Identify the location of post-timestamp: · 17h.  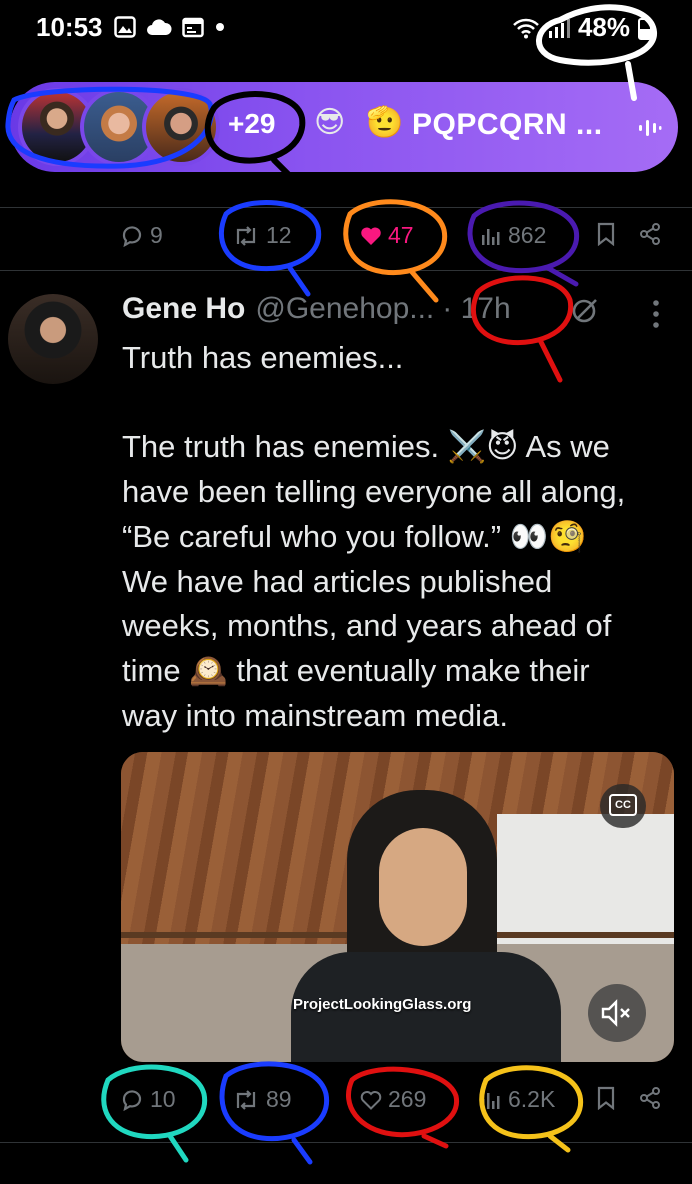
(476, 309).